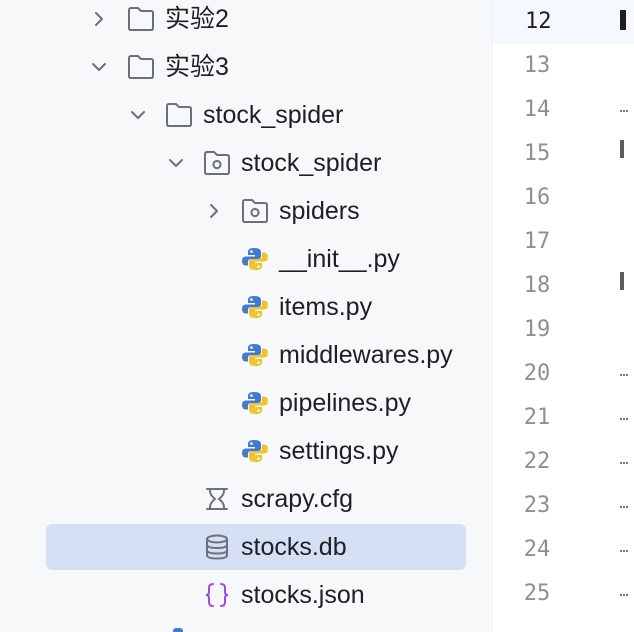 The height and width of the screenshot is (632, 634). I want to click on line-number: 16, so click(537, 197).